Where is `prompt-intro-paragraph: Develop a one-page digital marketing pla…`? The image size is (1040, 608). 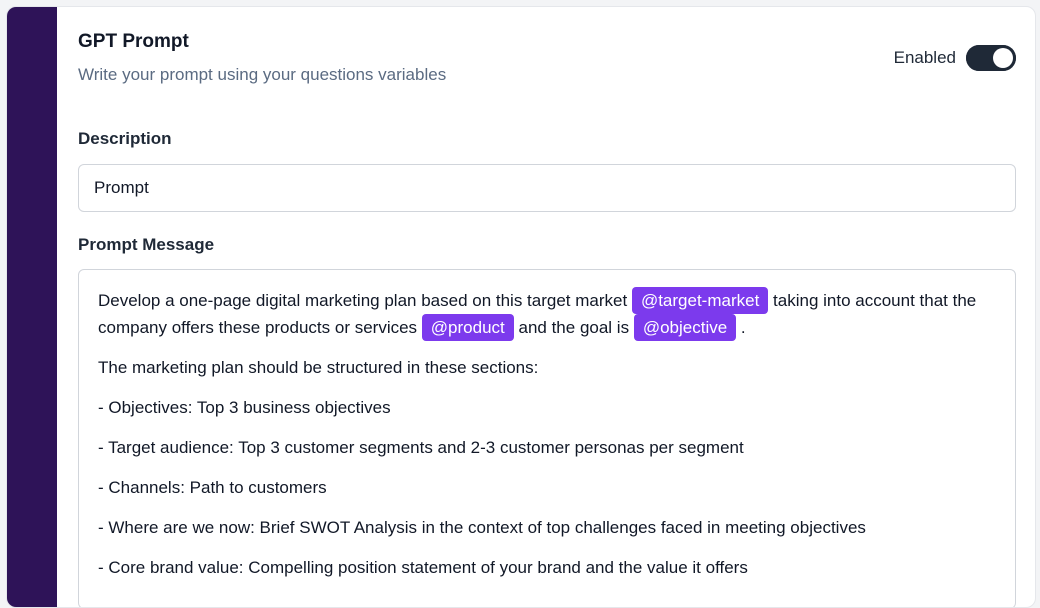
prompt-intro-paragraph: Develop a one-page digital marketing pla… is located at coordinates (547, 314).